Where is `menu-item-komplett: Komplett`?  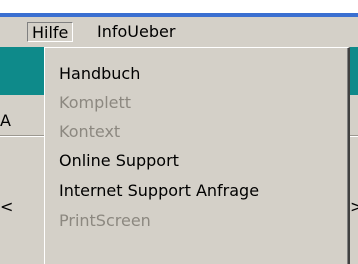
menu-item-komplett: Komplett is located at coordinates (95, 103).